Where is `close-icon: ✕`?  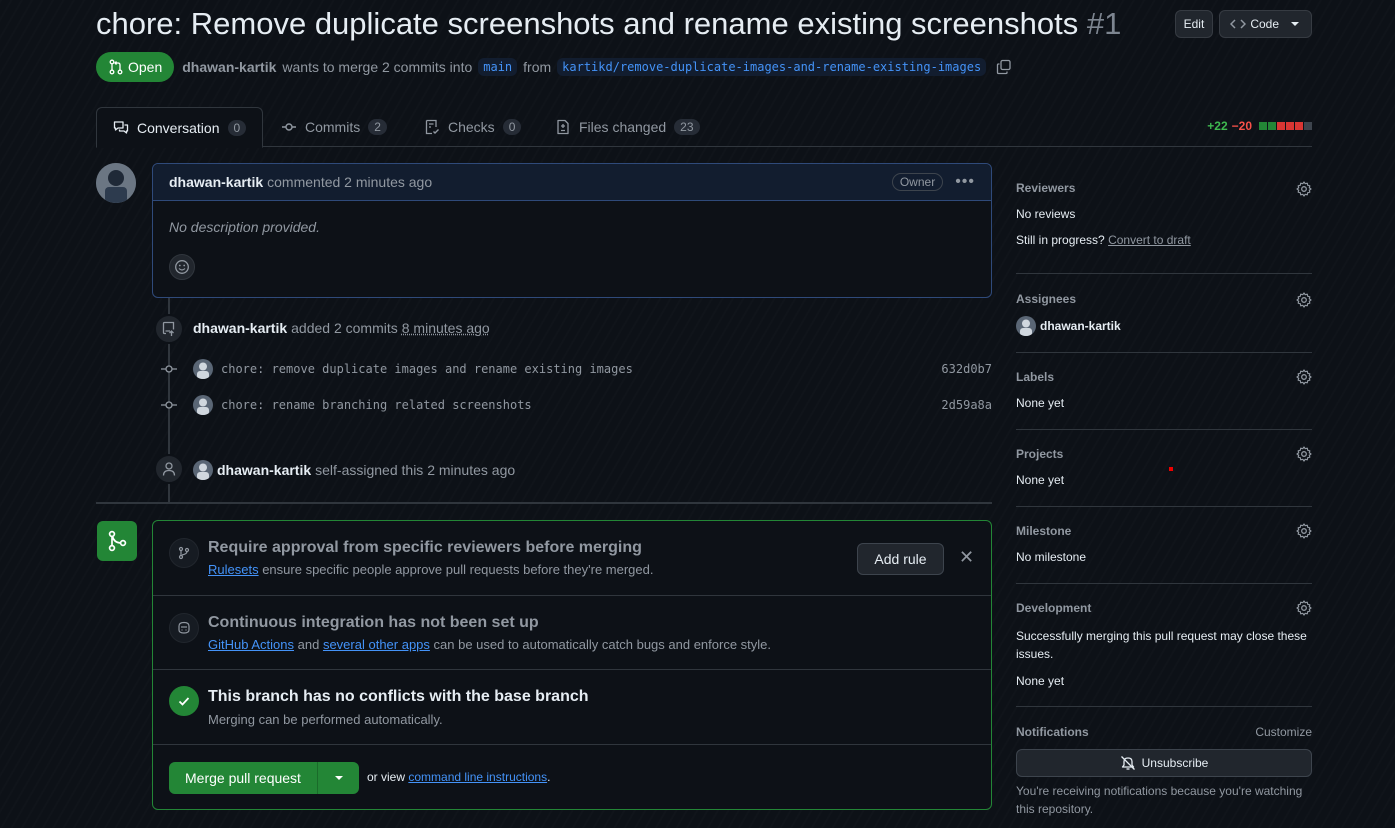 close-icon: ✕ is located at coordinates (966, 557).